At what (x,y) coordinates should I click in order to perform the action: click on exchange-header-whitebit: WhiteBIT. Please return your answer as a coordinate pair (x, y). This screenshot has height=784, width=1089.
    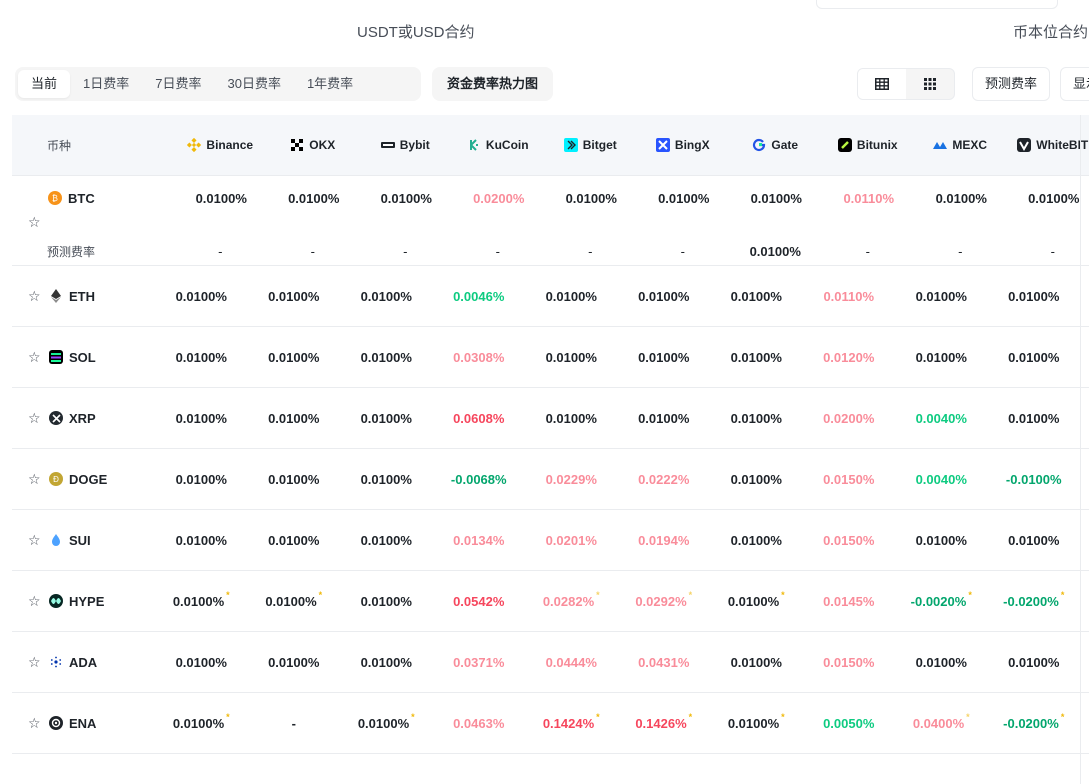
    Looking at the image, I should click on (1048, 145).